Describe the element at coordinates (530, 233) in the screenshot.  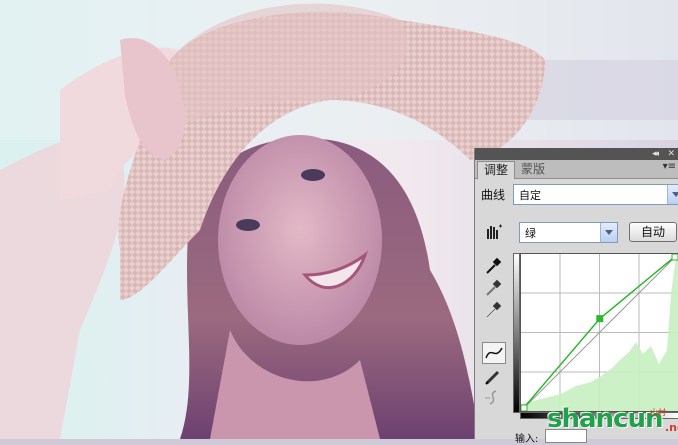
I see `channel-value: 绿` at that location.